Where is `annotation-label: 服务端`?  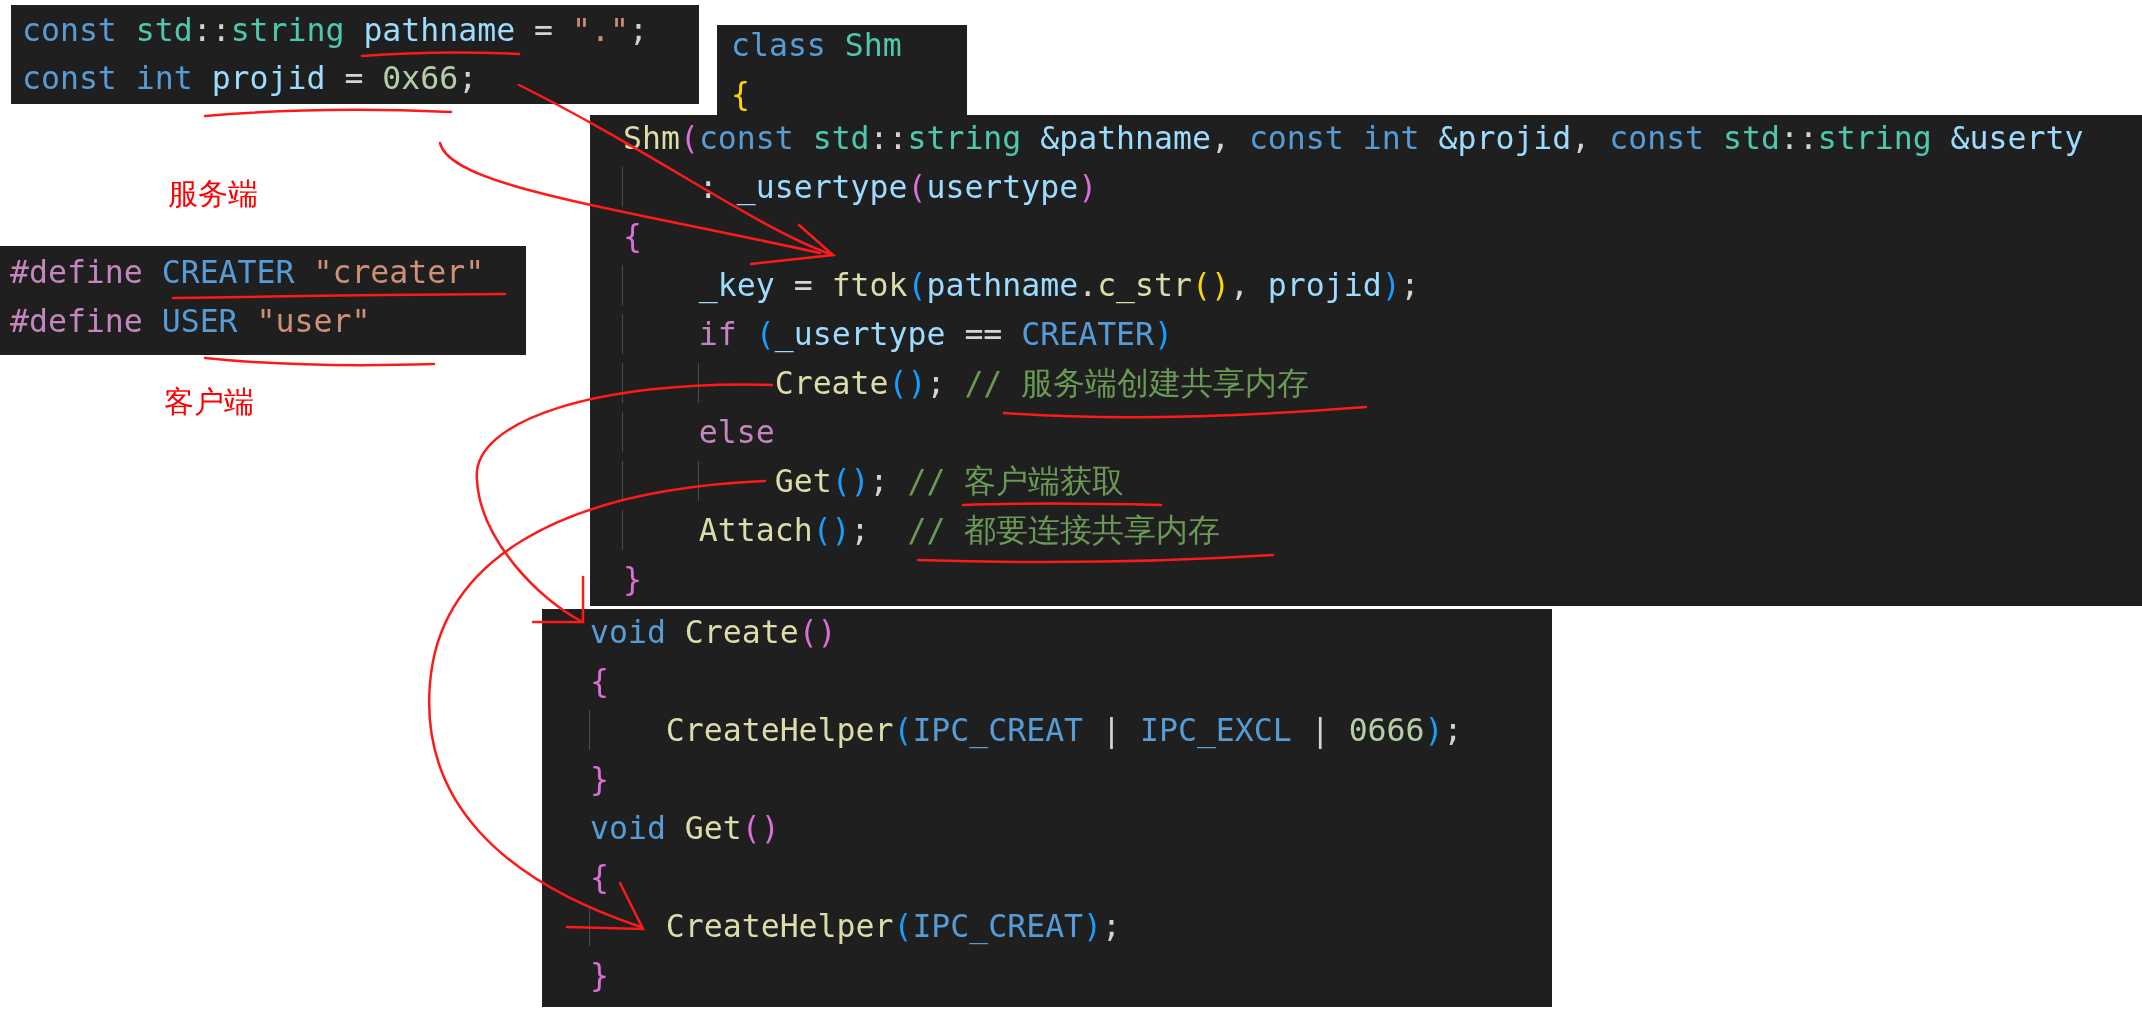 annotation-label: 服务端 is located at coordinates (213, 194).